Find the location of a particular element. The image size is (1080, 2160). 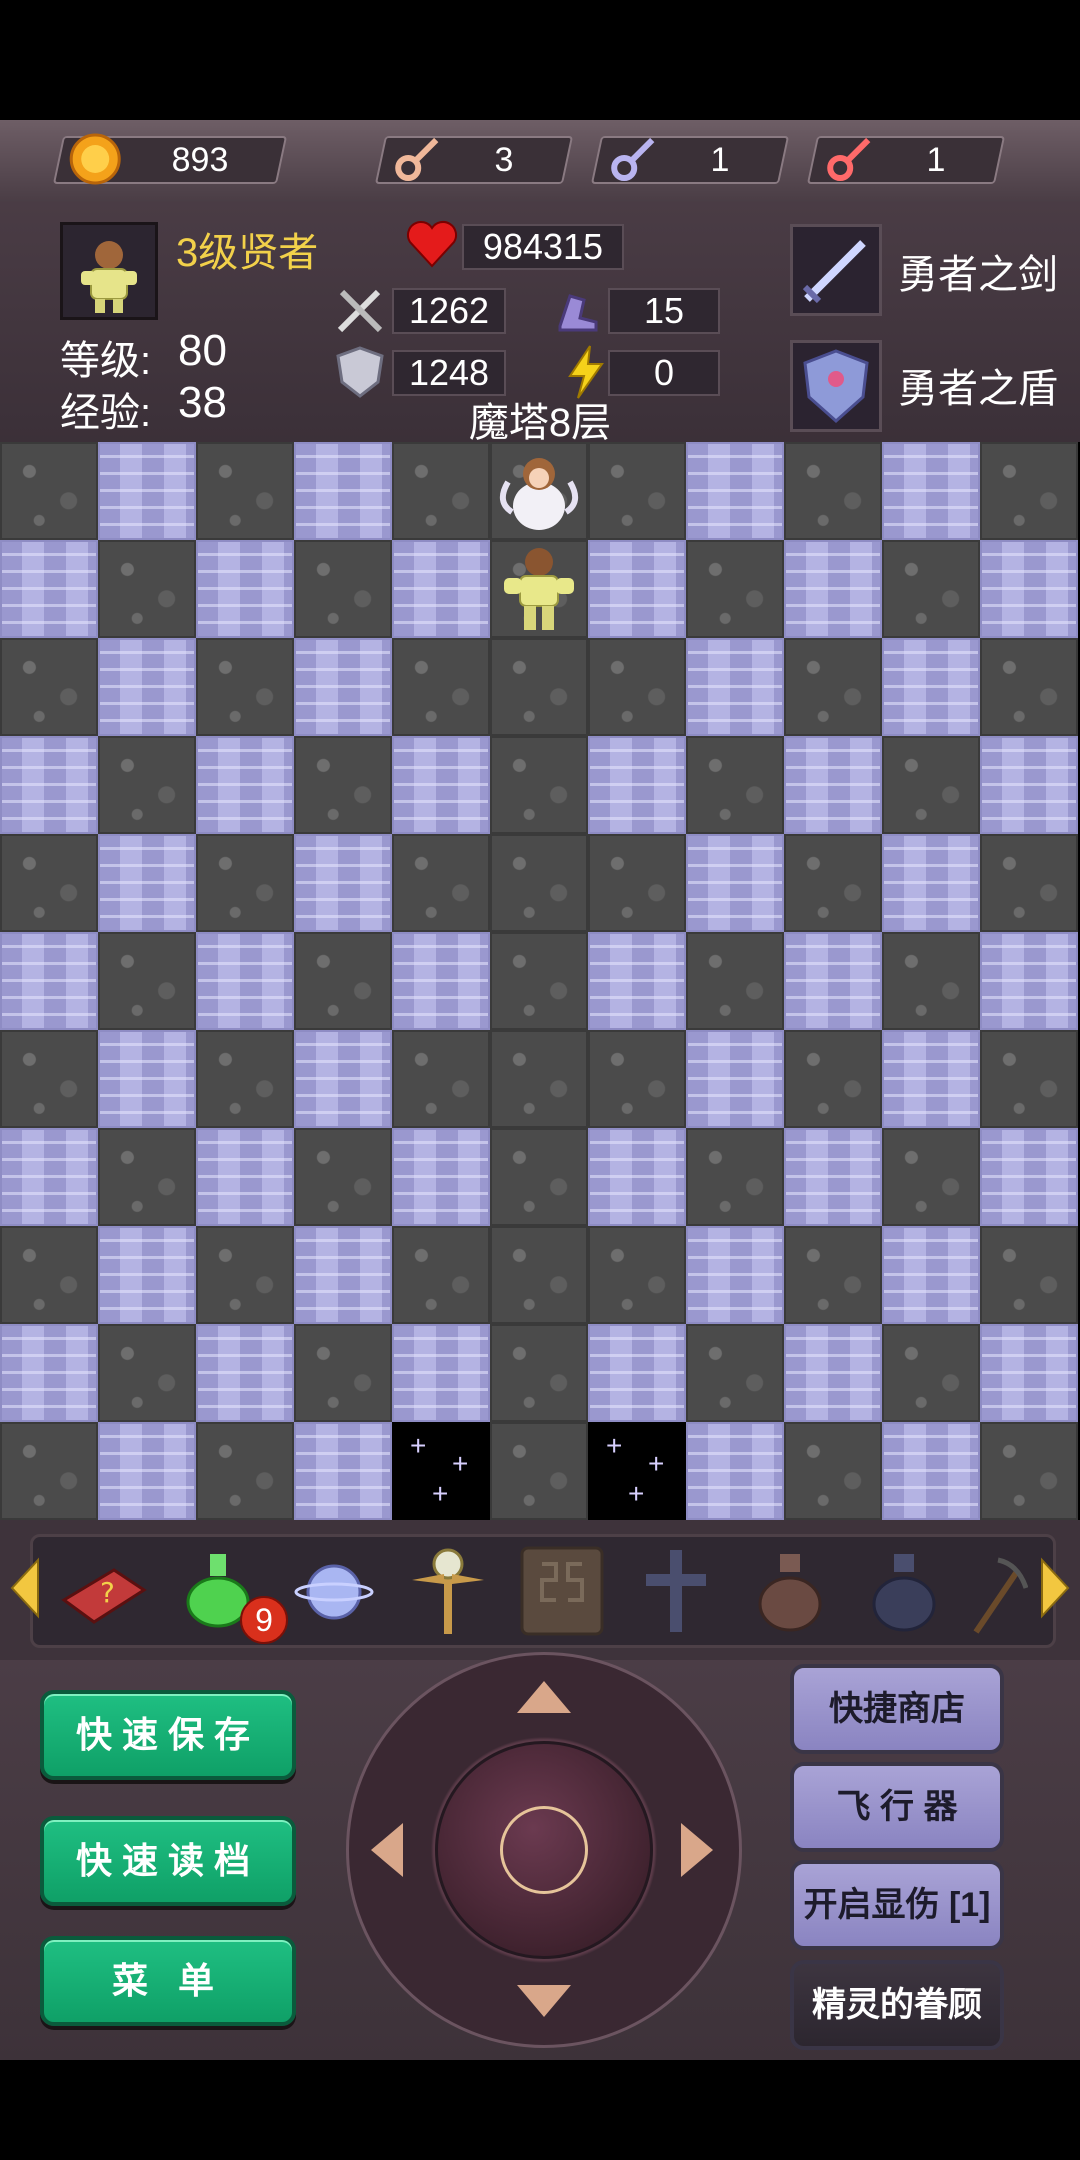

quick-save-button: 快速保存 is located at coordinates (168, 1735).